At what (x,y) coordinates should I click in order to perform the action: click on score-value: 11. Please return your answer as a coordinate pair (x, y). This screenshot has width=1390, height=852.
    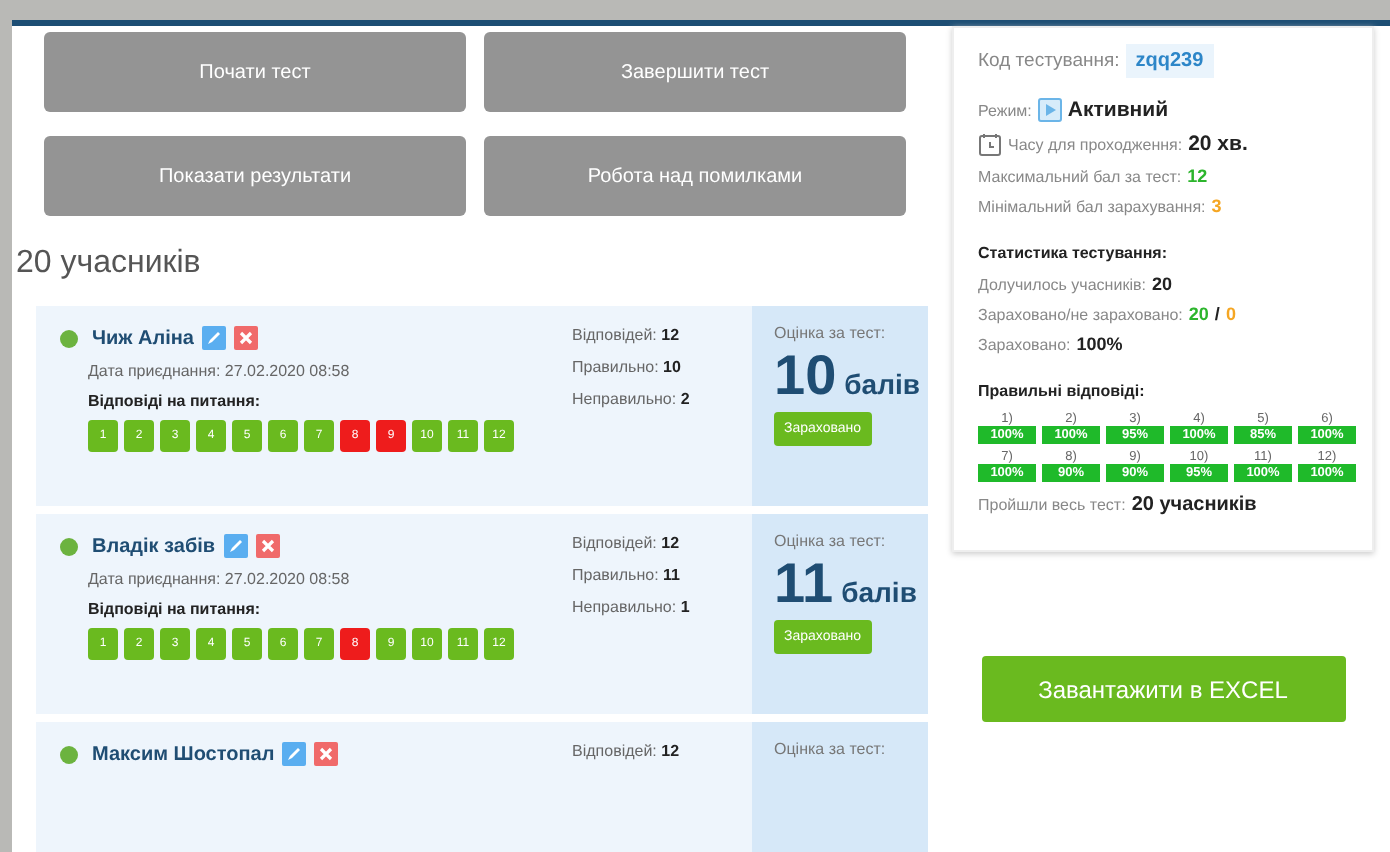
    Looking at the image, I should click on (804, 584).